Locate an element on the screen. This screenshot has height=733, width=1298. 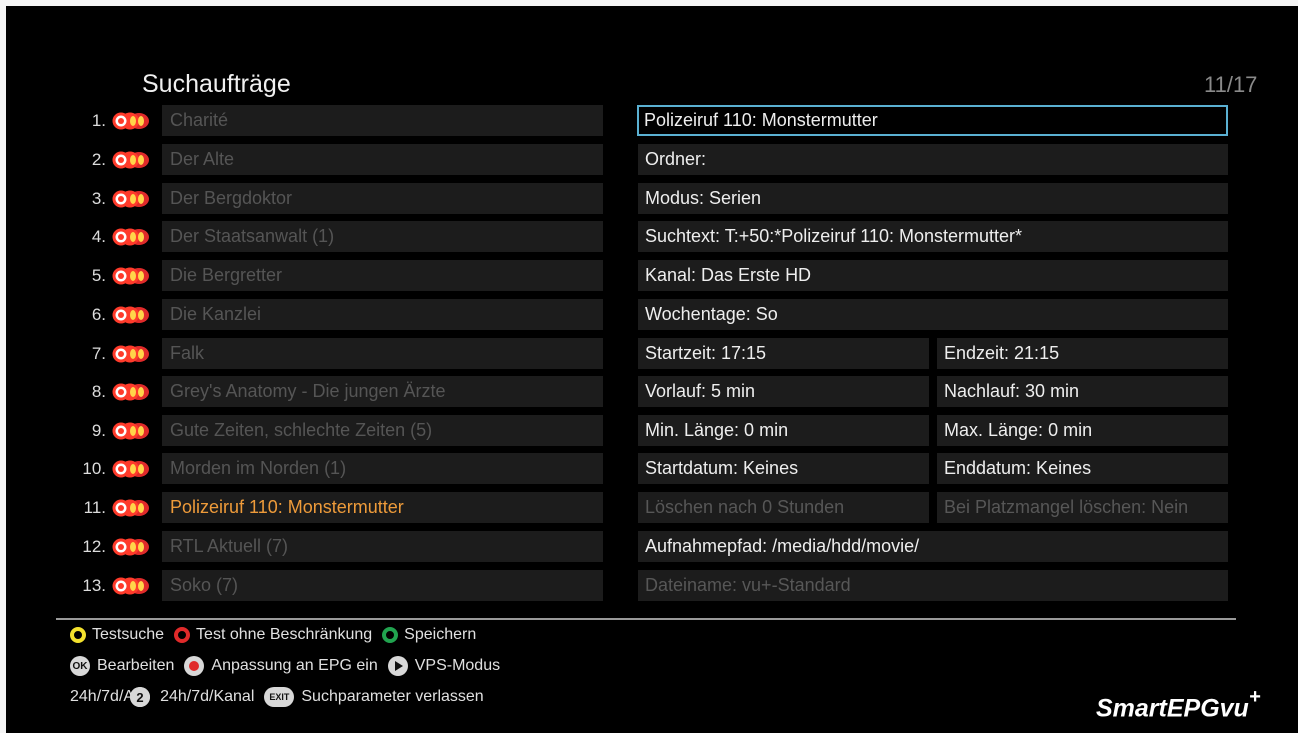
list-item-number: 12. is located at coordinates (94, 546).